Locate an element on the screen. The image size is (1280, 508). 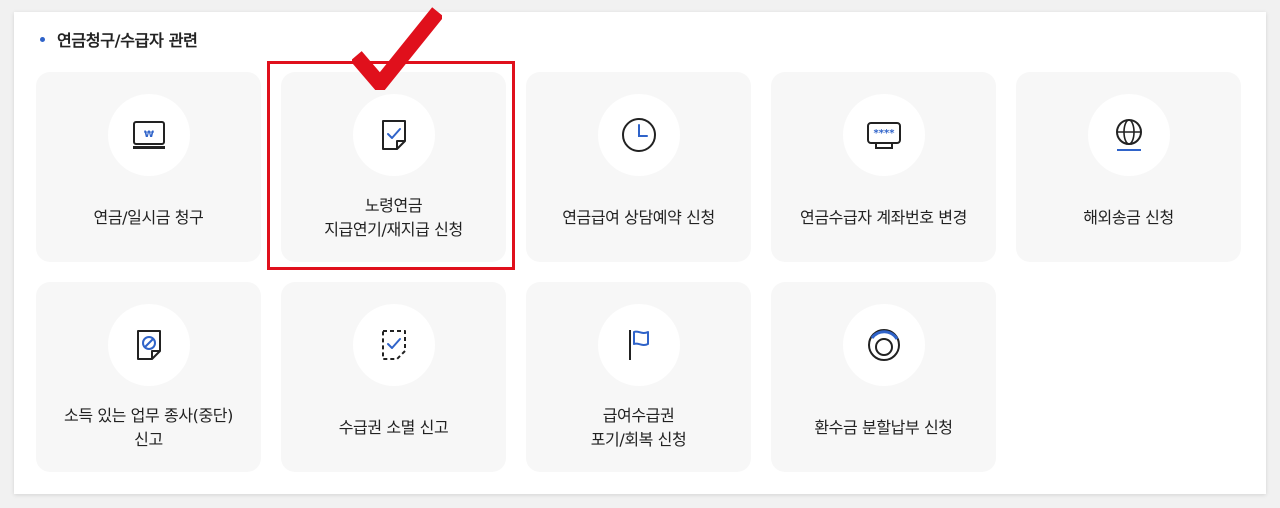
card-entitlement-termination: 수급권 소멸 신고 is located at coordinates (393, 377).